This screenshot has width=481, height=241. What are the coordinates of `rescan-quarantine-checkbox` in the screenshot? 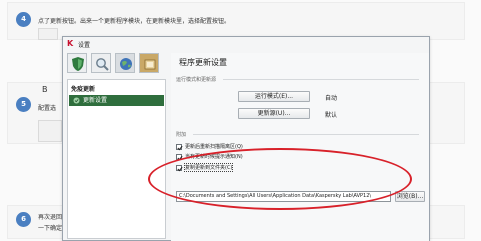 It's located at (179, 147).